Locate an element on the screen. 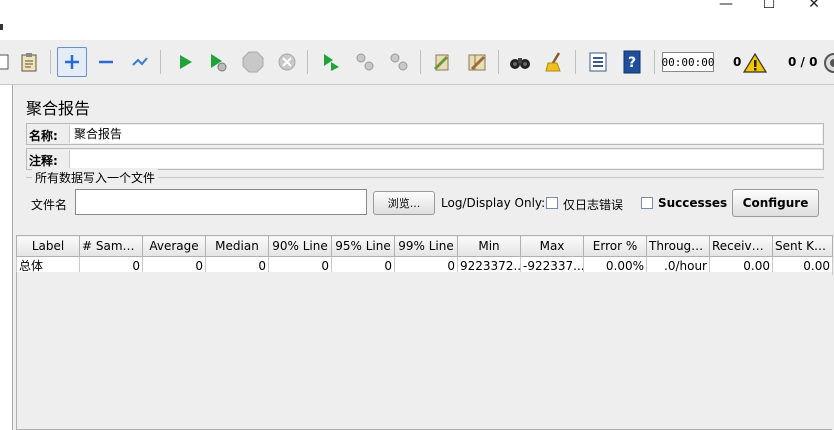  column-header: 95% Line is located at coordinates (363, 246).